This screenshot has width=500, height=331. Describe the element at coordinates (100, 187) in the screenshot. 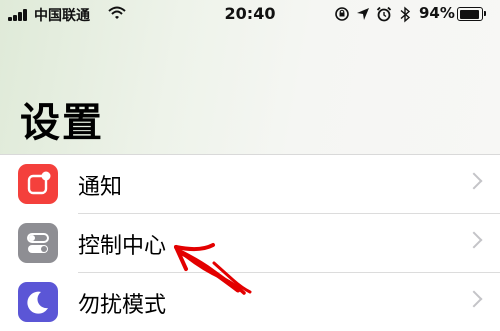

I see `settings-row-label: 通知` at that location.